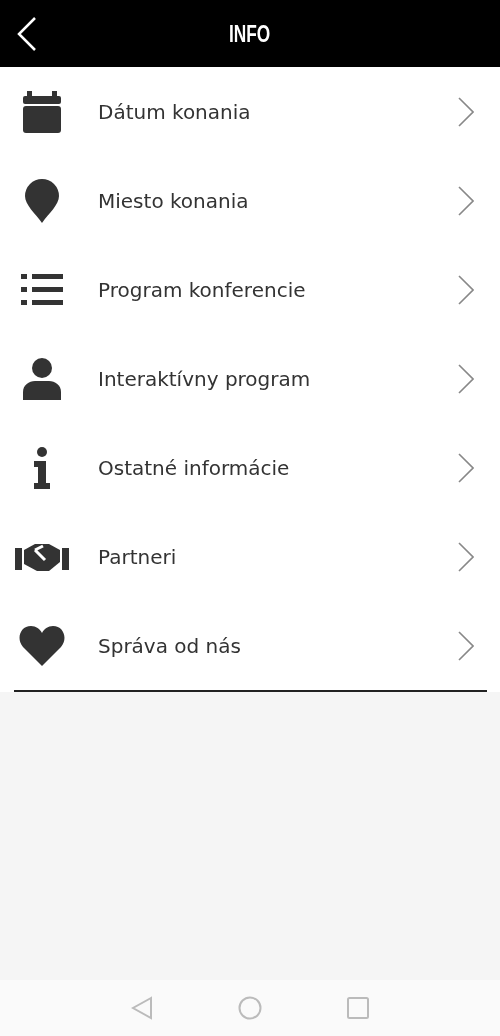  Describe the element at coordinates (175, 111) in the screenshot. I see `menu-label: Dátum konania` at that location.